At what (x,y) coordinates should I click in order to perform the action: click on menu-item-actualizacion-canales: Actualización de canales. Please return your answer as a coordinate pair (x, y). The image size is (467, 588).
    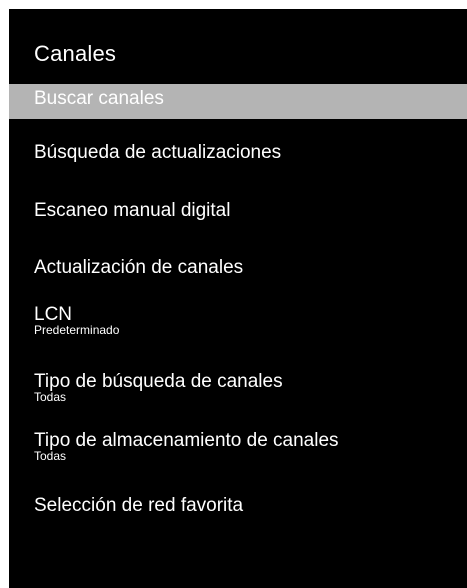
    Looking at the image, I should click on (238, 267).